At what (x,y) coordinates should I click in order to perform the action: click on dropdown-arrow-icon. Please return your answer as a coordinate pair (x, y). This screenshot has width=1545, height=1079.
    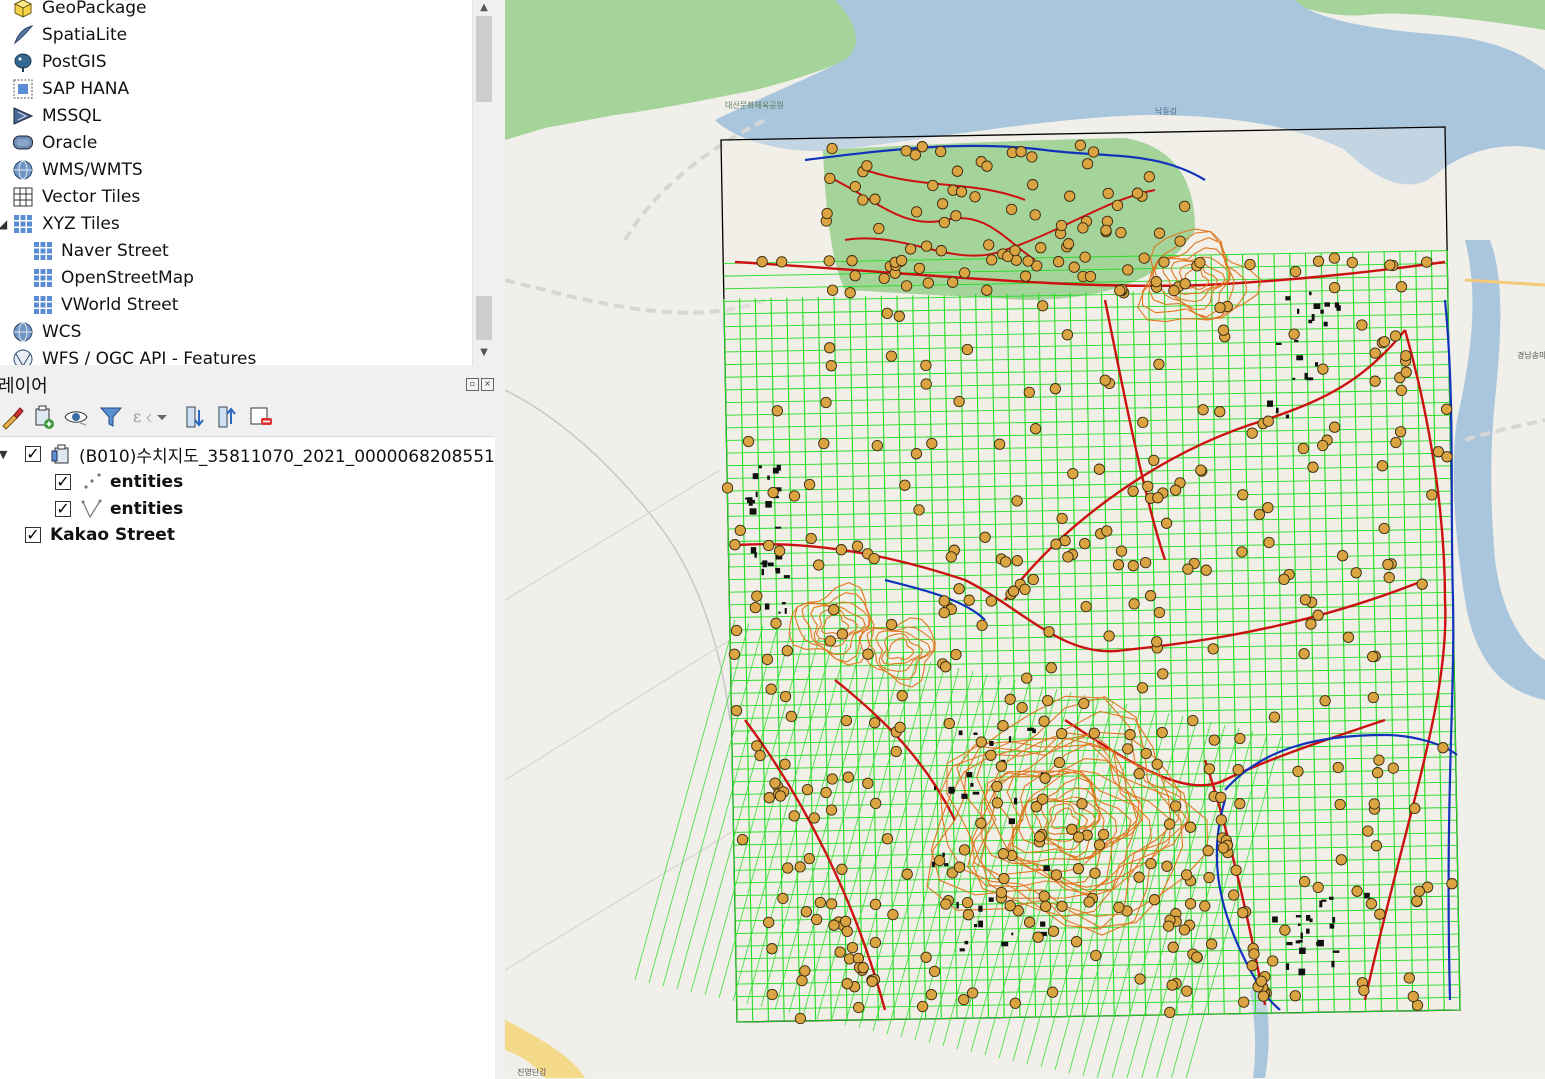
    Looking at the image, I should click on (162, 417).